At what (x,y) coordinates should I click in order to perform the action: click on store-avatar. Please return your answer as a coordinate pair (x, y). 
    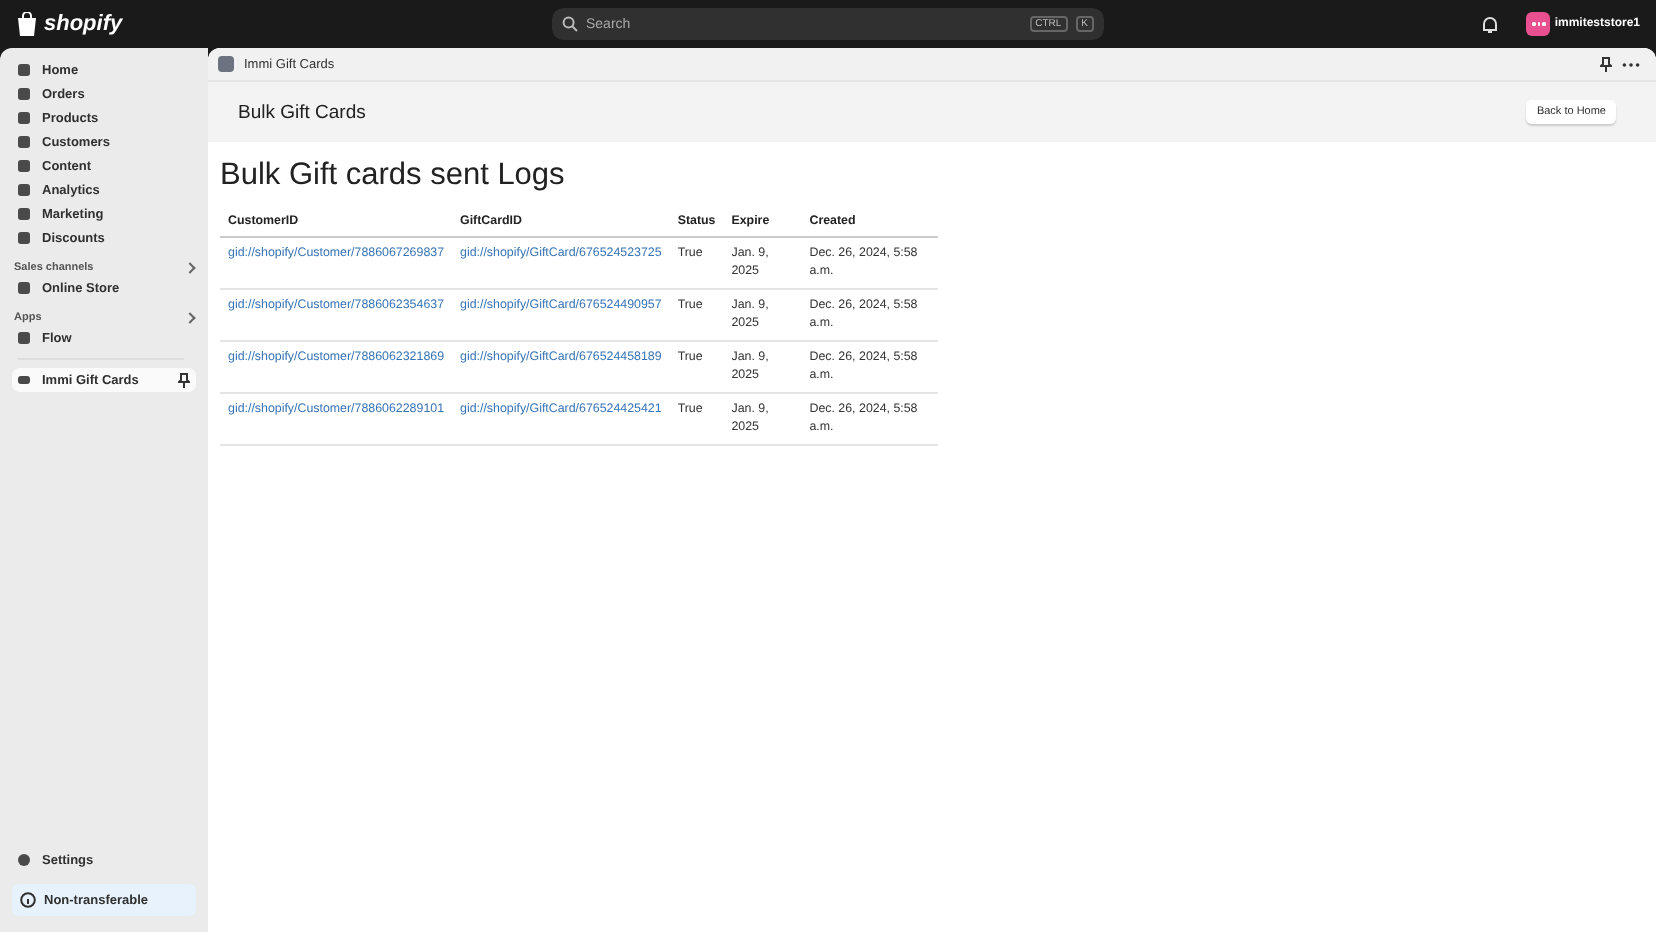
    Looking at the image, I should click on (1538, 24).